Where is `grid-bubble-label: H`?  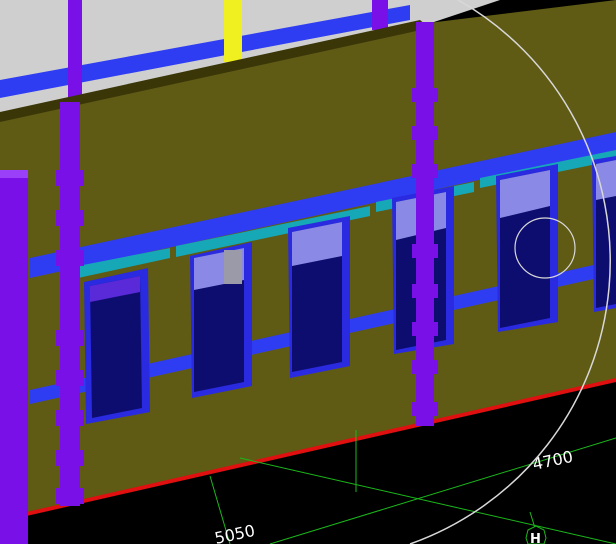 grid-bubble-label: H is located at coordinates (535, 538).